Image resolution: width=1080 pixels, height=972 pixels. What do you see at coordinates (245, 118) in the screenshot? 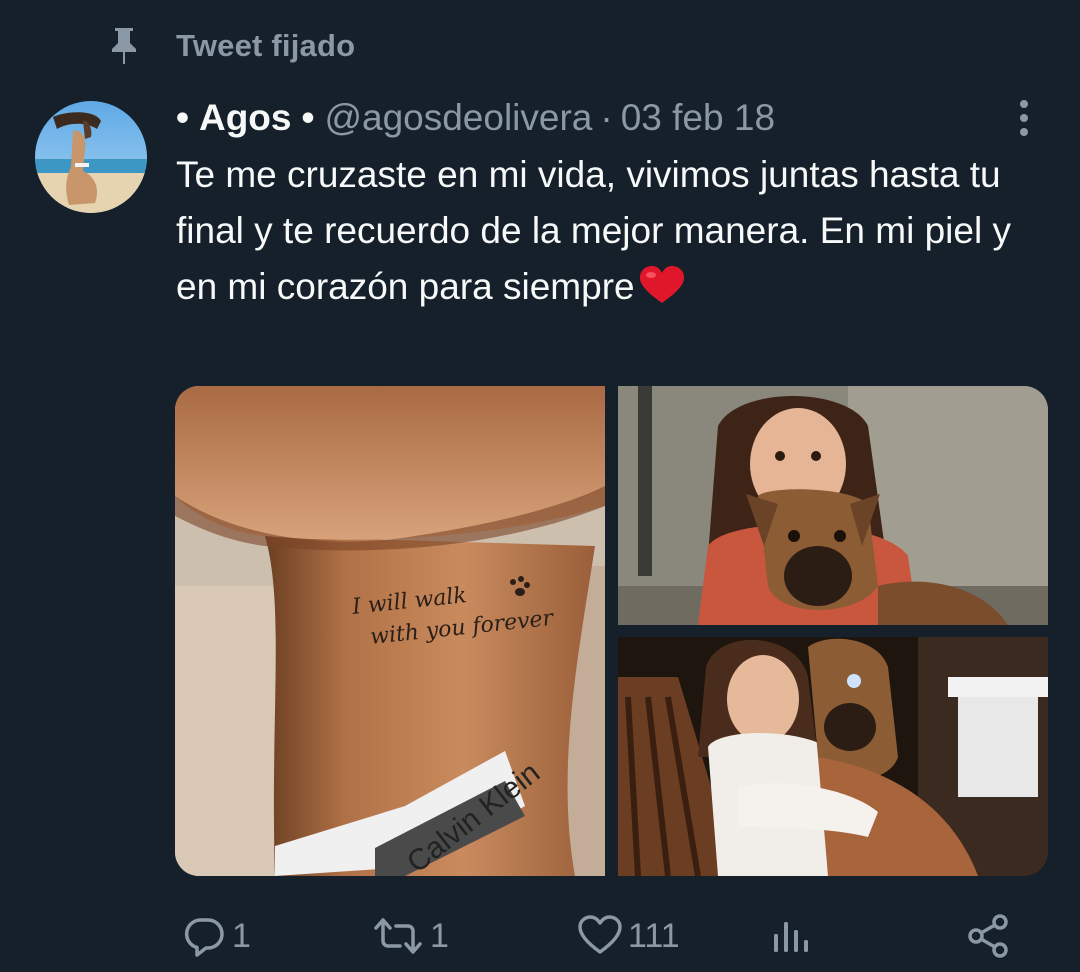
I see `display-name: Agos` at bounding box center [245, 118].